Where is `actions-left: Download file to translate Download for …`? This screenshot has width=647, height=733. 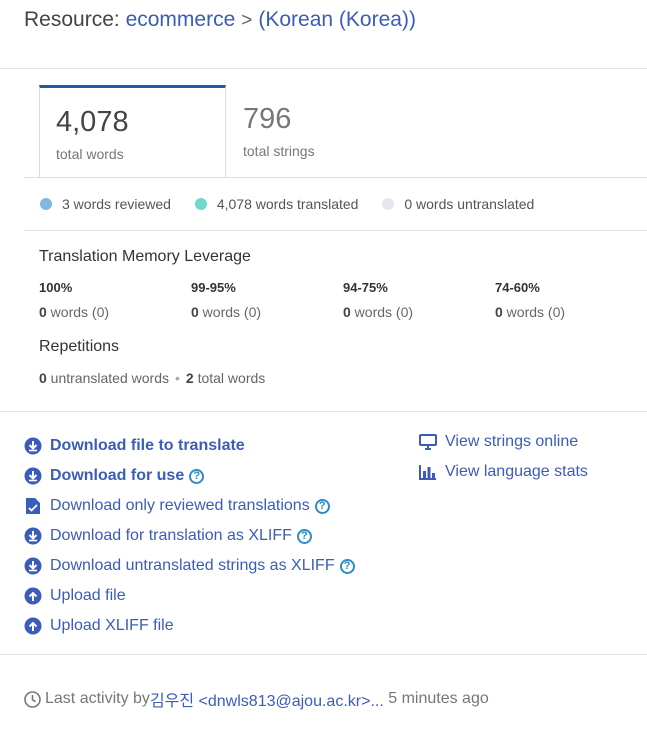
actions-left: Download file to translate Download for … is located at coordinates (189, 536).